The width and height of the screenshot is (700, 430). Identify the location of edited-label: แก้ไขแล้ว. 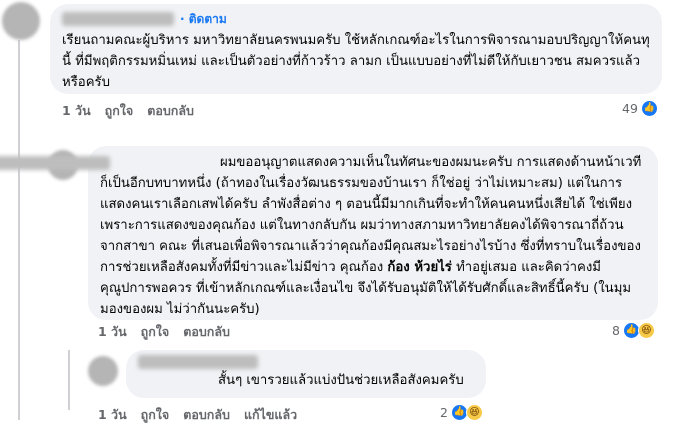
(270, 415).